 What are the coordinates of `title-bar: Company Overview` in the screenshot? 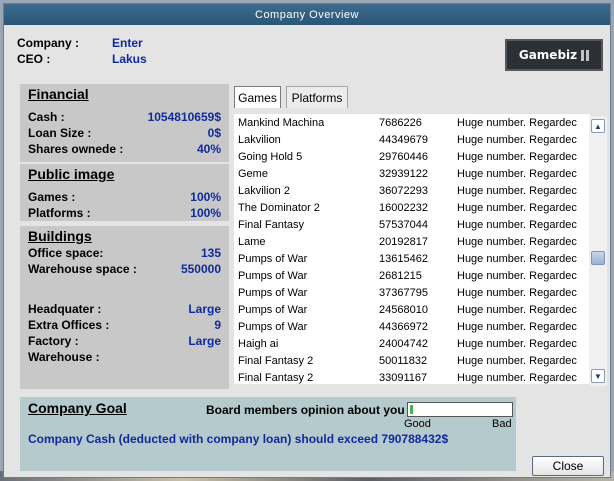 It's located at (307, 14).